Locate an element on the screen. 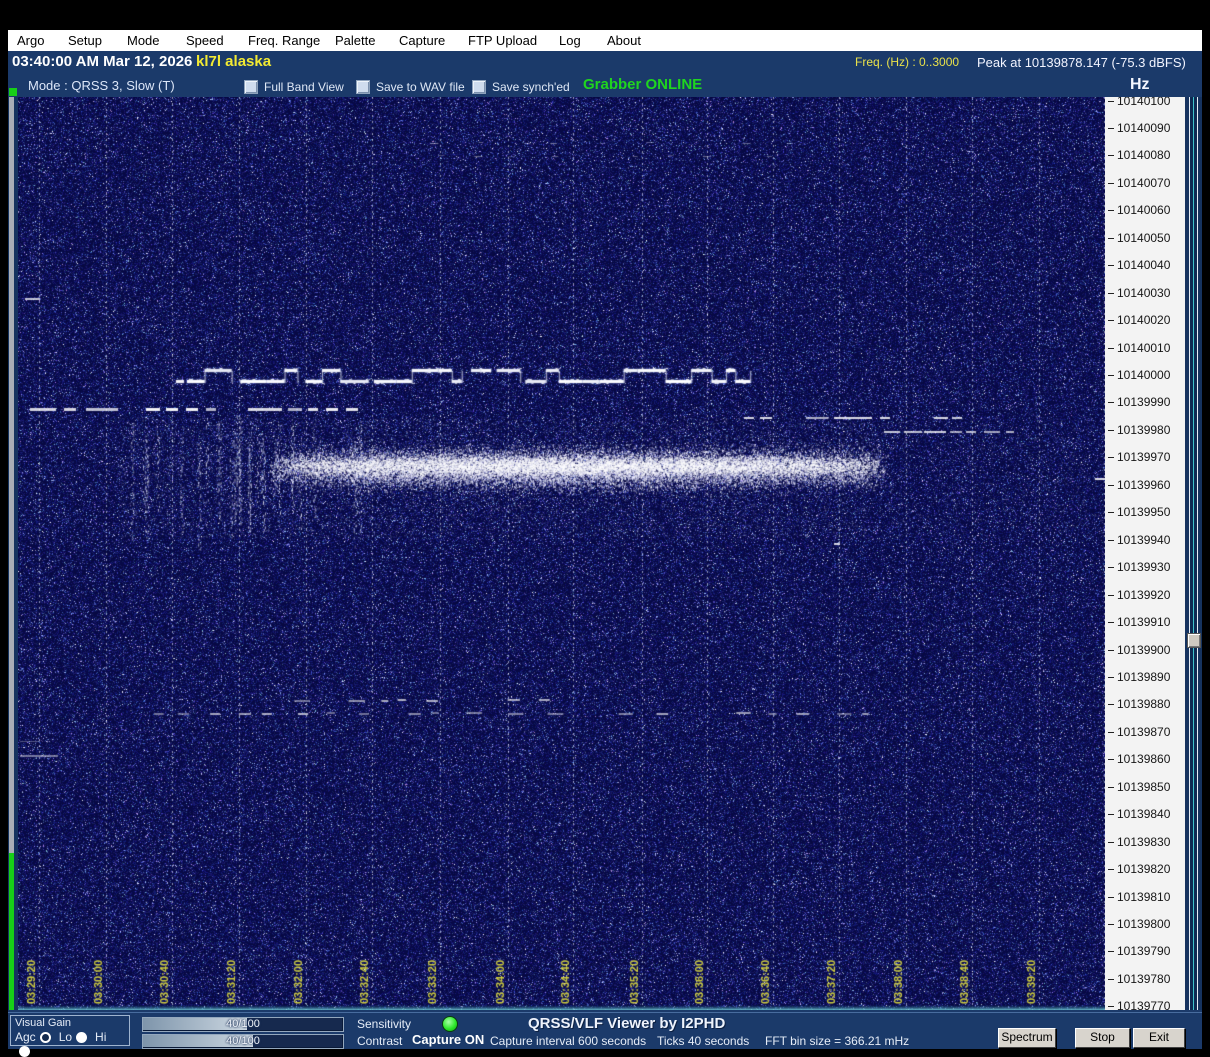 Image resolution: width=1210 pixels, height=1057 pixels. meter-led is located at coordinates (13, 92).